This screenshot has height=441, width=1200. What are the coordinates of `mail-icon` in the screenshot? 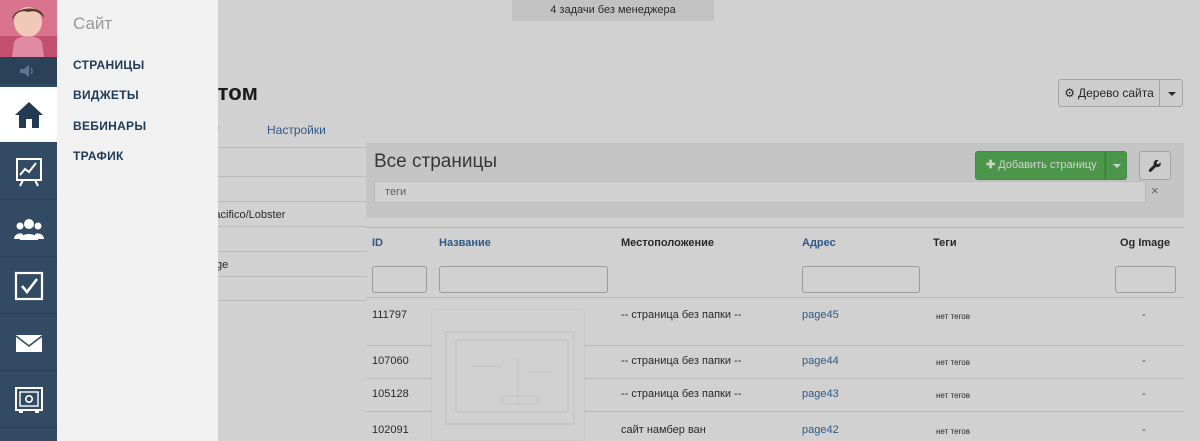 It's located at (29, 343).